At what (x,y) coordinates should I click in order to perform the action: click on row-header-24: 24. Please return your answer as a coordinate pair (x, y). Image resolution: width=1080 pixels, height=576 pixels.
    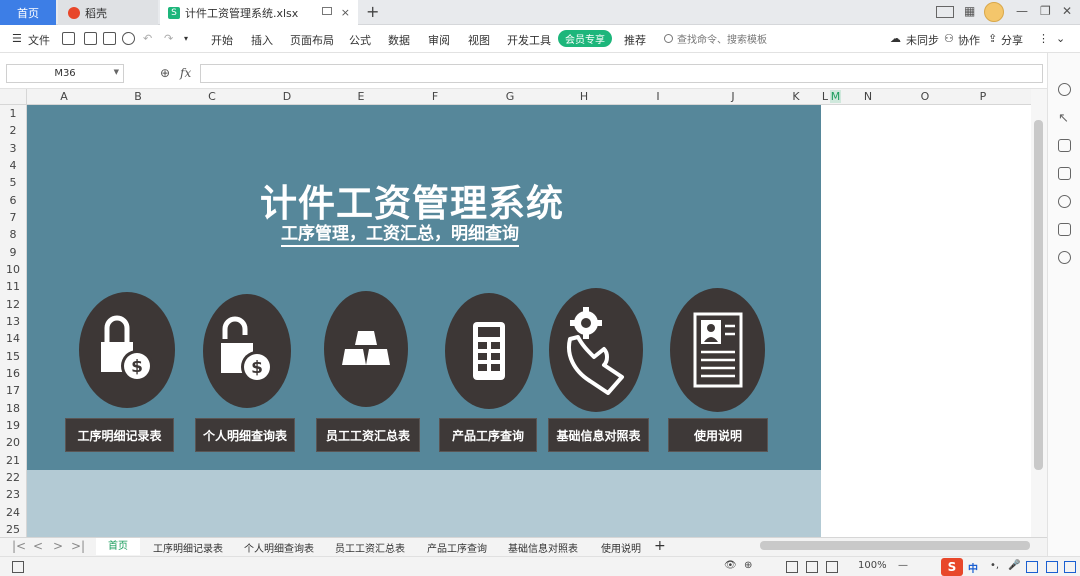
    Looking at the image, I should click on (13, 512).